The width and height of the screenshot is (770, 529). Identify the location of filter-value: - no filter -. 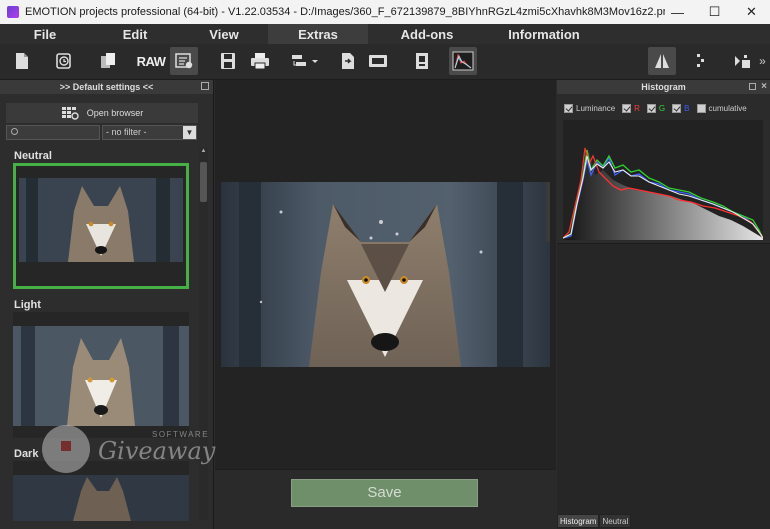
(126, 132).